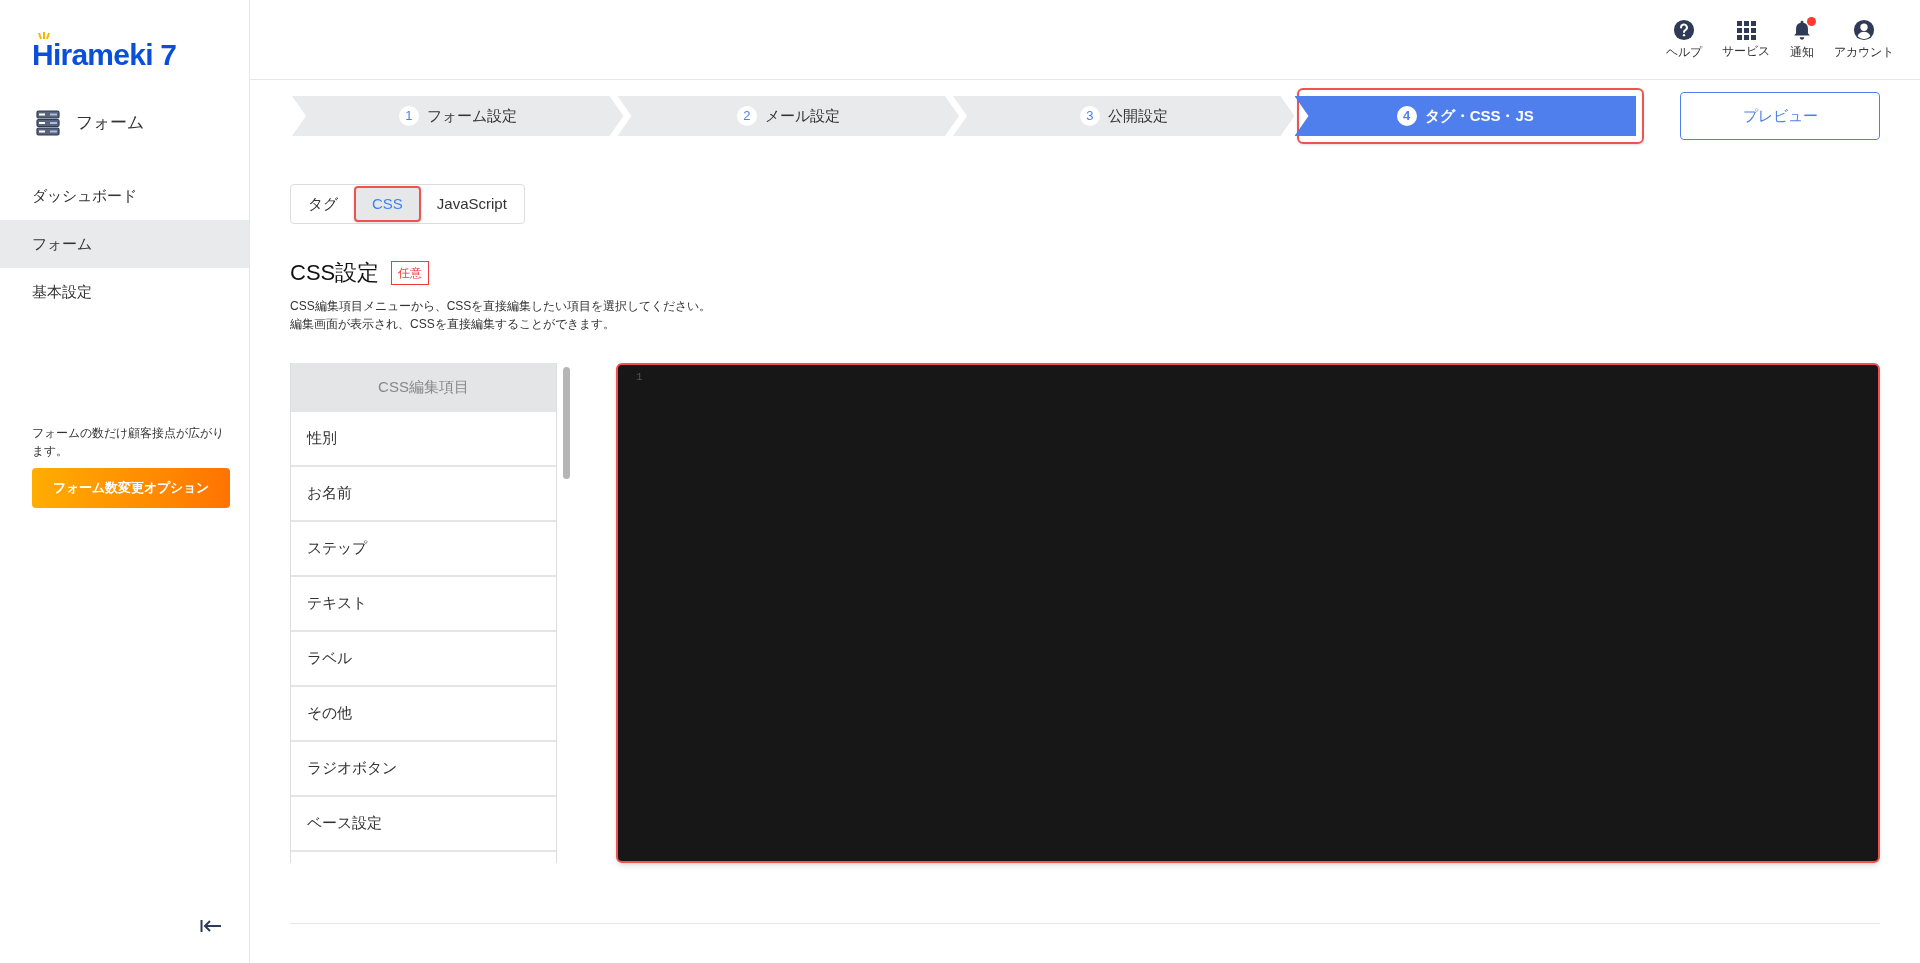  I want to click on optional-tag: 任意, so click(410, 272).